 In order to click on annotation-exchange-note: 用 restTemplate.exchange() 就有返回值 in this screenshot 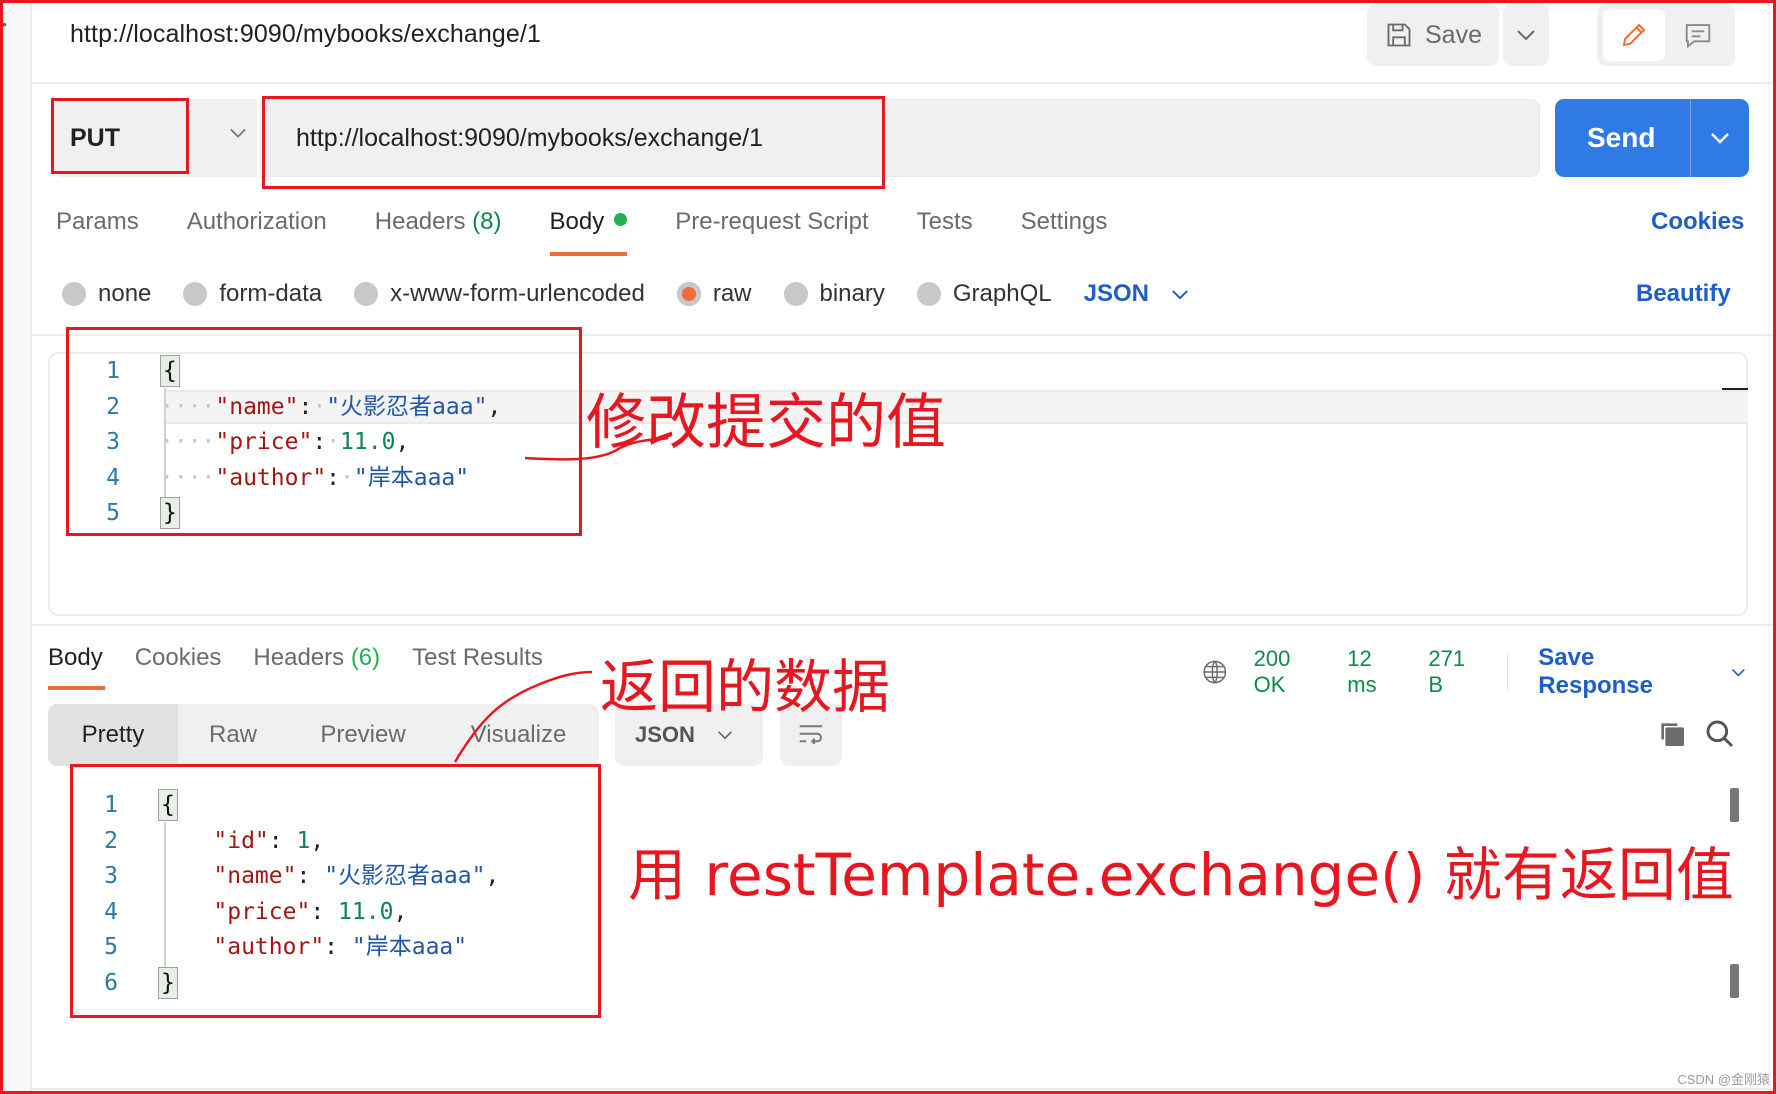, I will do `click(1181, 875)`.